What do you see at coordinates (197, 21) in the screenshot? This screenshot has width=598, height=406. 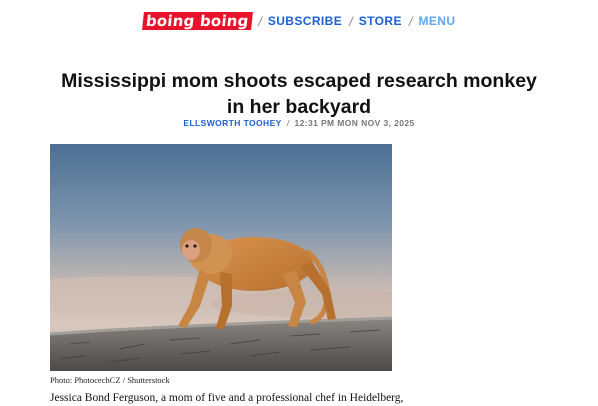 I see `site-logo: boing boing` at bounding box center [197, 21].